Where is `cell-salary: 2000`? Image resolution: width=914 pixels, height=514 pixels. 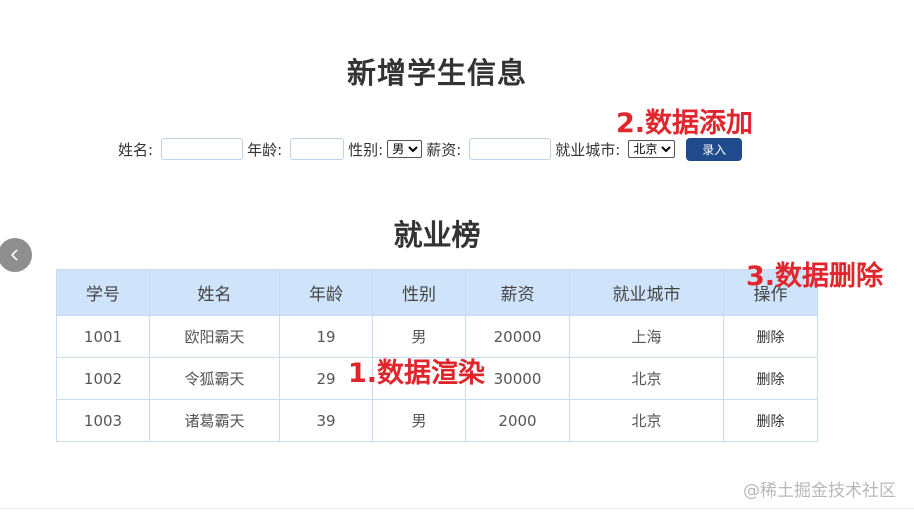
cell-salary: 2000 is located at coordinates (517, 420).